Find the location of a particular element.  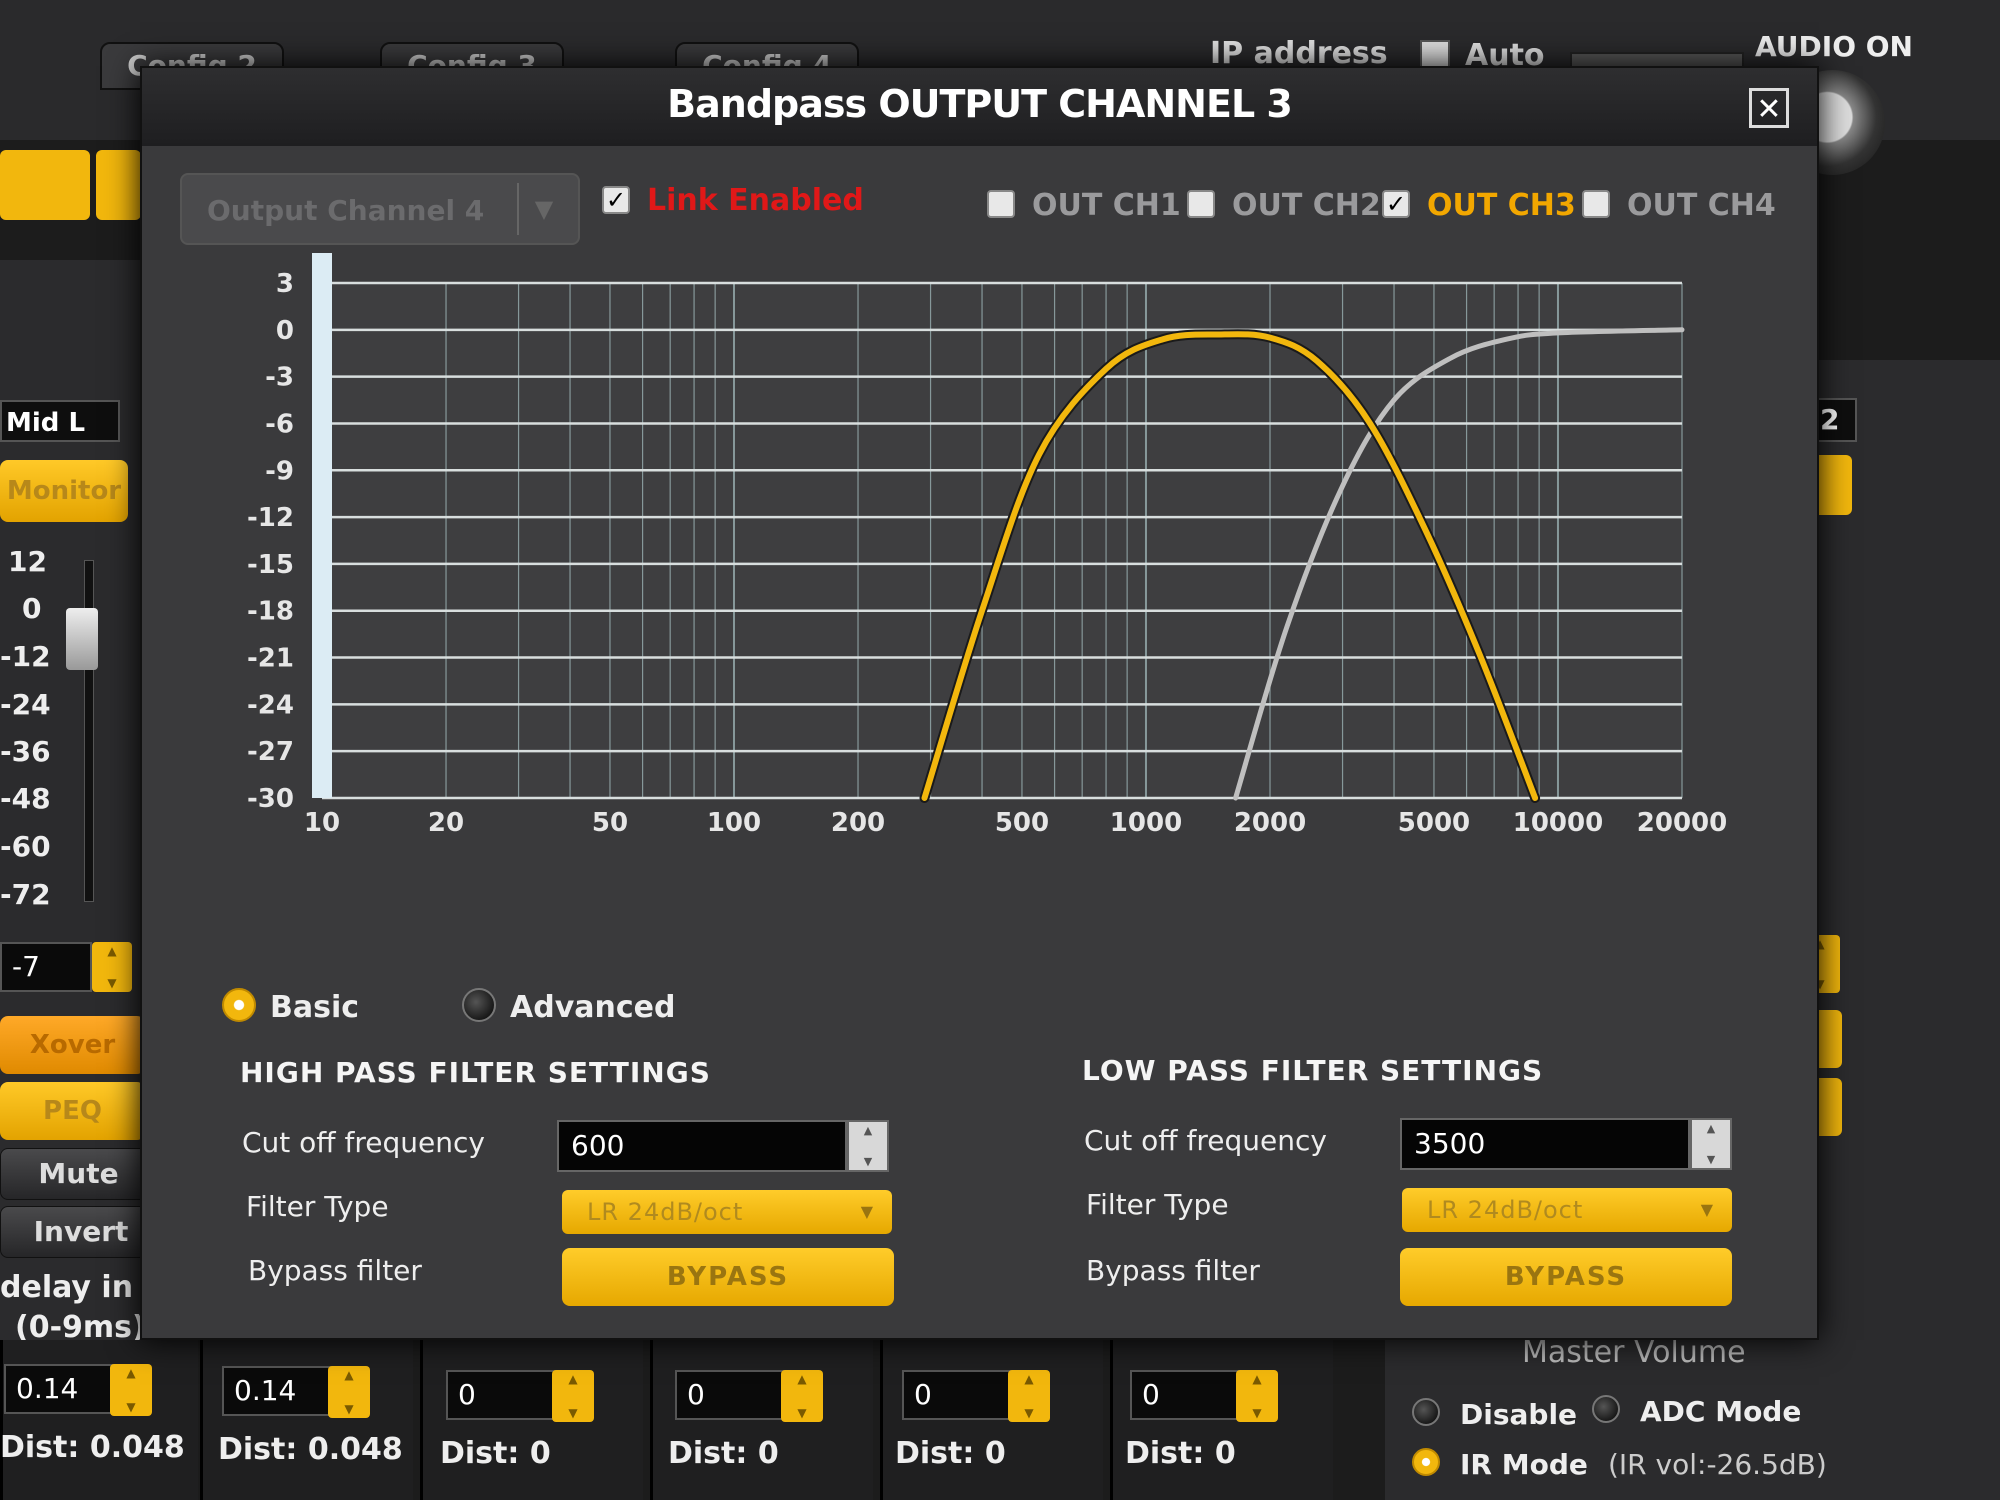

audio-on-label: AUDIO ON is located at coordinates (1834, 46).